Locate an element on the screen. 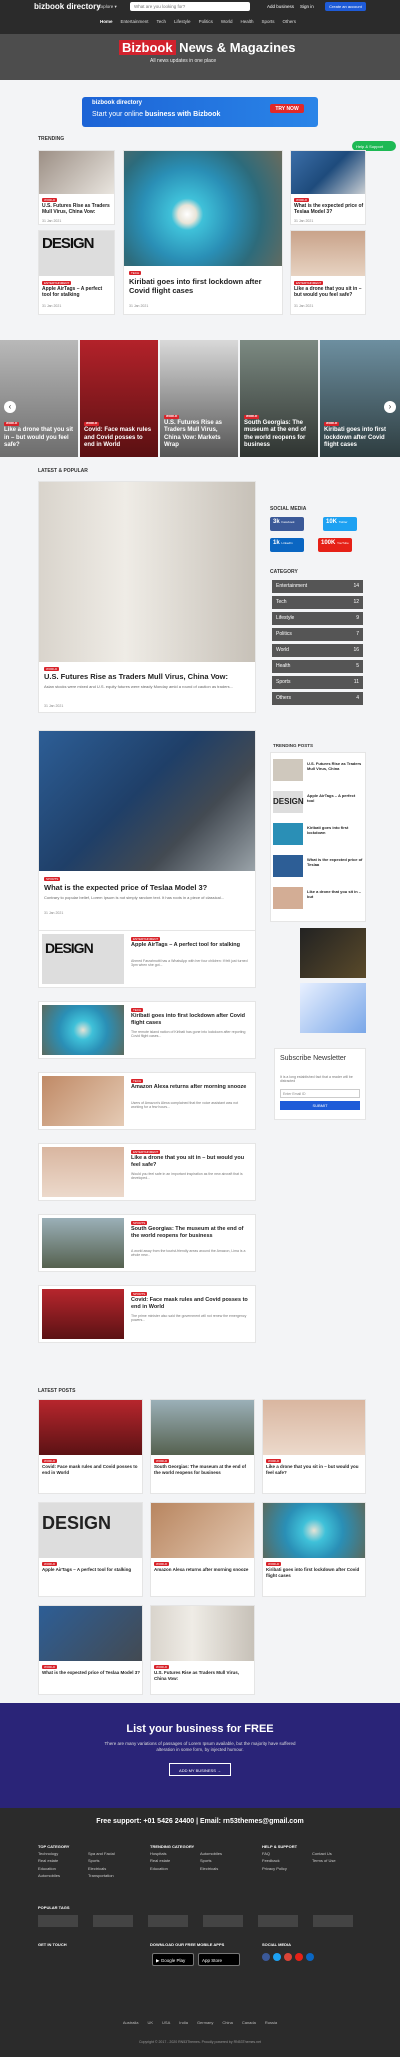  site-logo: bizbook directory is located at coordinates (67, 6).